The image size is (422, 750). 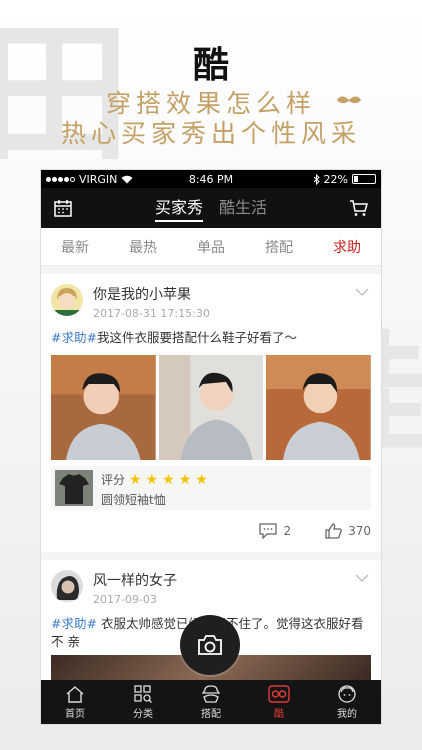 I want to click on like-count: 370, so click(x=359, y=531).